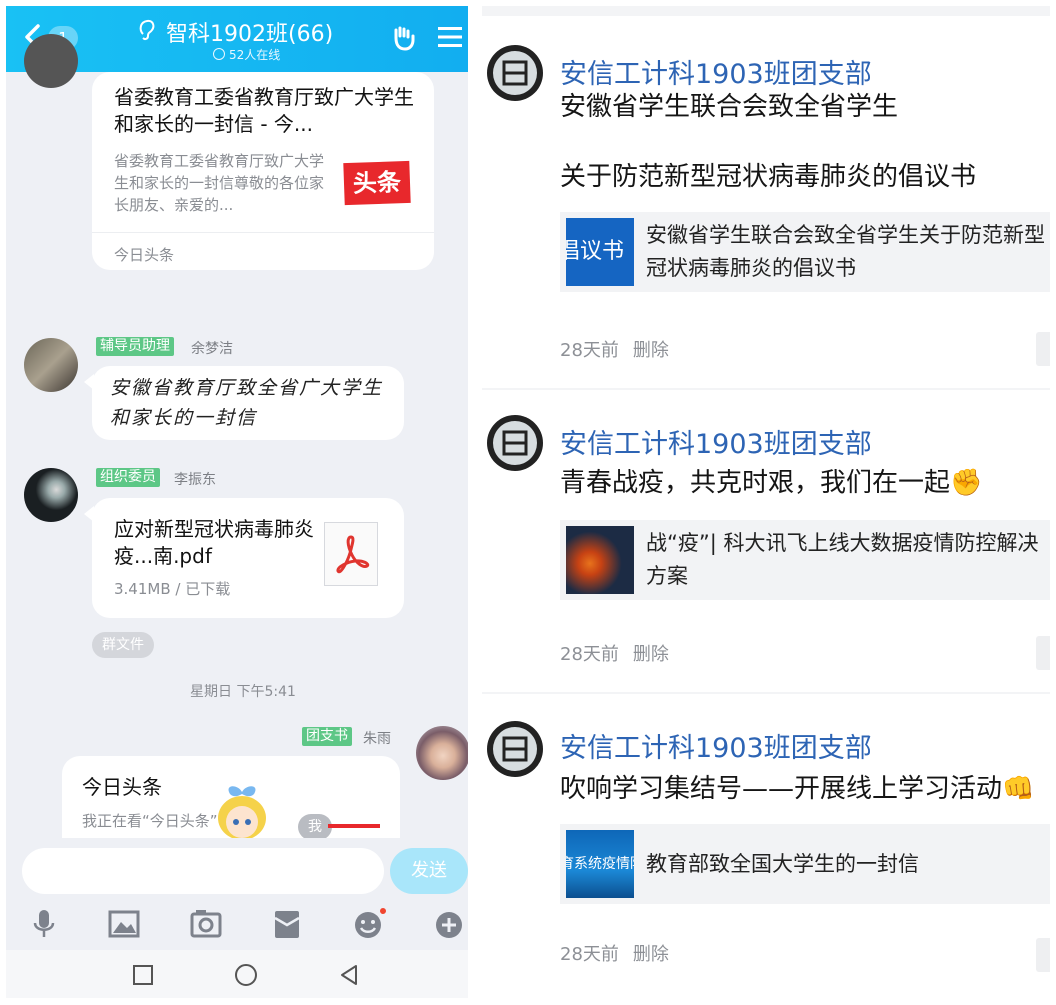 This screenshot has height=1005, width=1056. I want to click on cartoon-sticker, so click(243, 812).